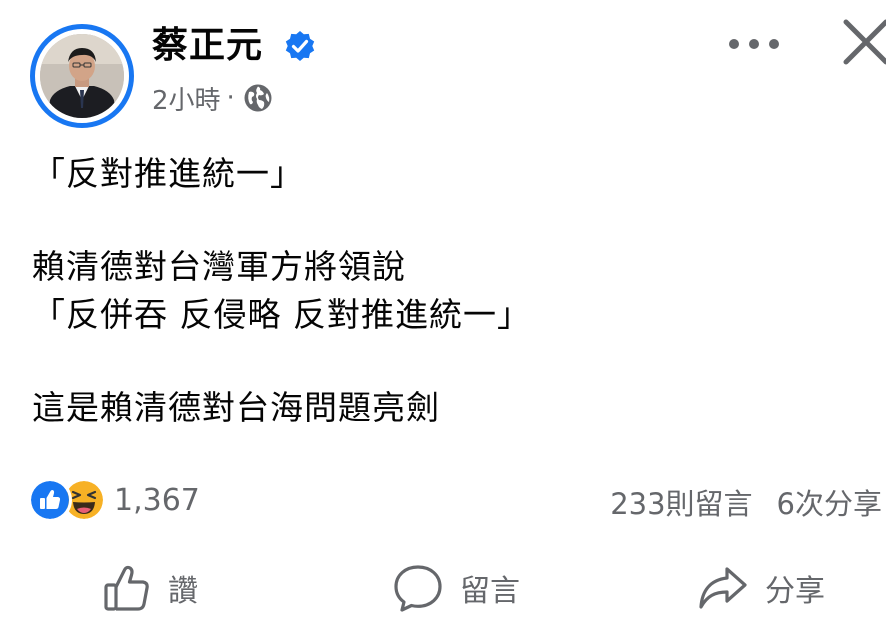 Image resolution: width=886 pixels, height=638 pixels. I want to click on reaction-count: 1,367, so click(157, 500).